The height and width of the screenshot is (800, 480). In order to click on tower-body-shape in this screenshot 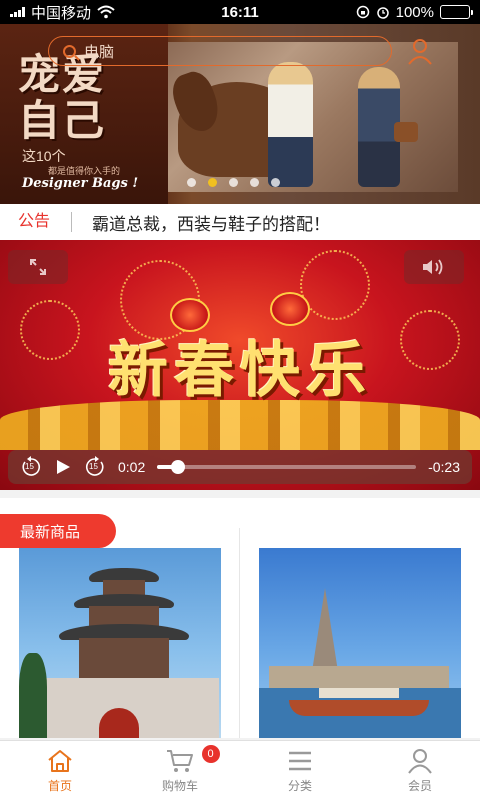, I will do `click(124, 658)`.